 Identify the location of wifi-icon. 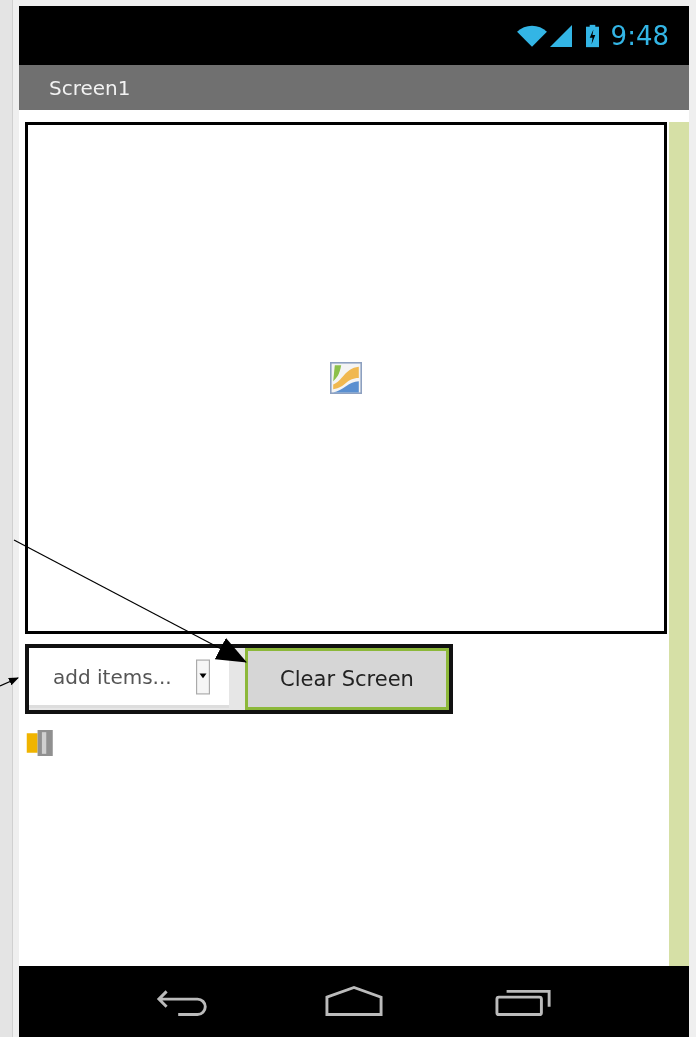
(531, 35).